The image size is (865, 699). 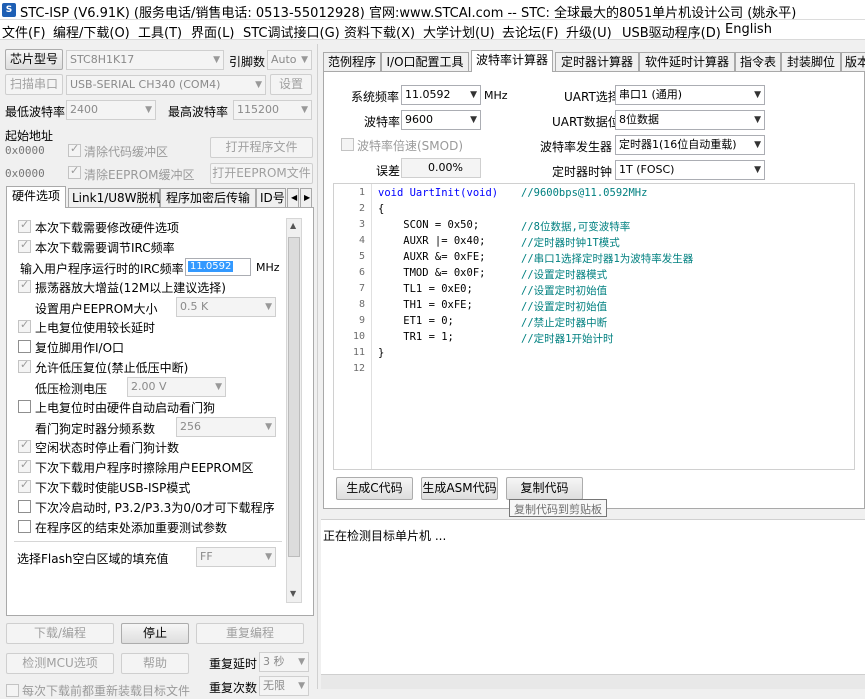 I want to click on download-program-button: 下载/编程, so click(x=60, y=633).